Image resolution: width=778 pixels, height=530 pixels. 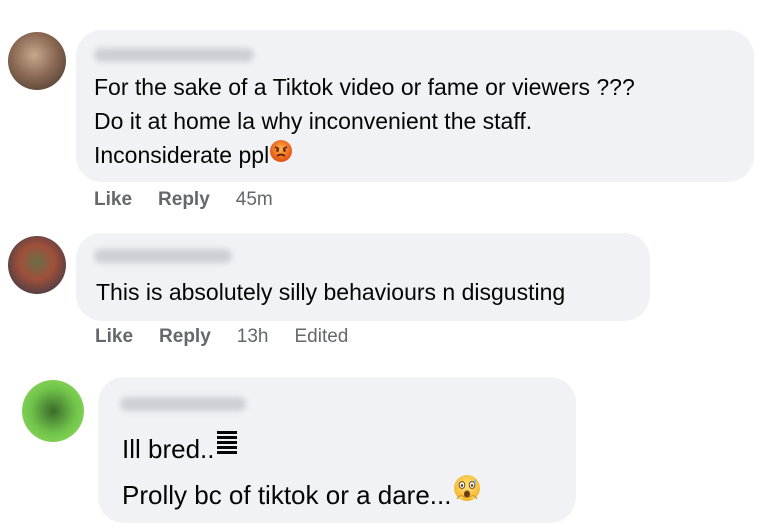 I want to click on angry-face-icon, so click(x=281, y=155).